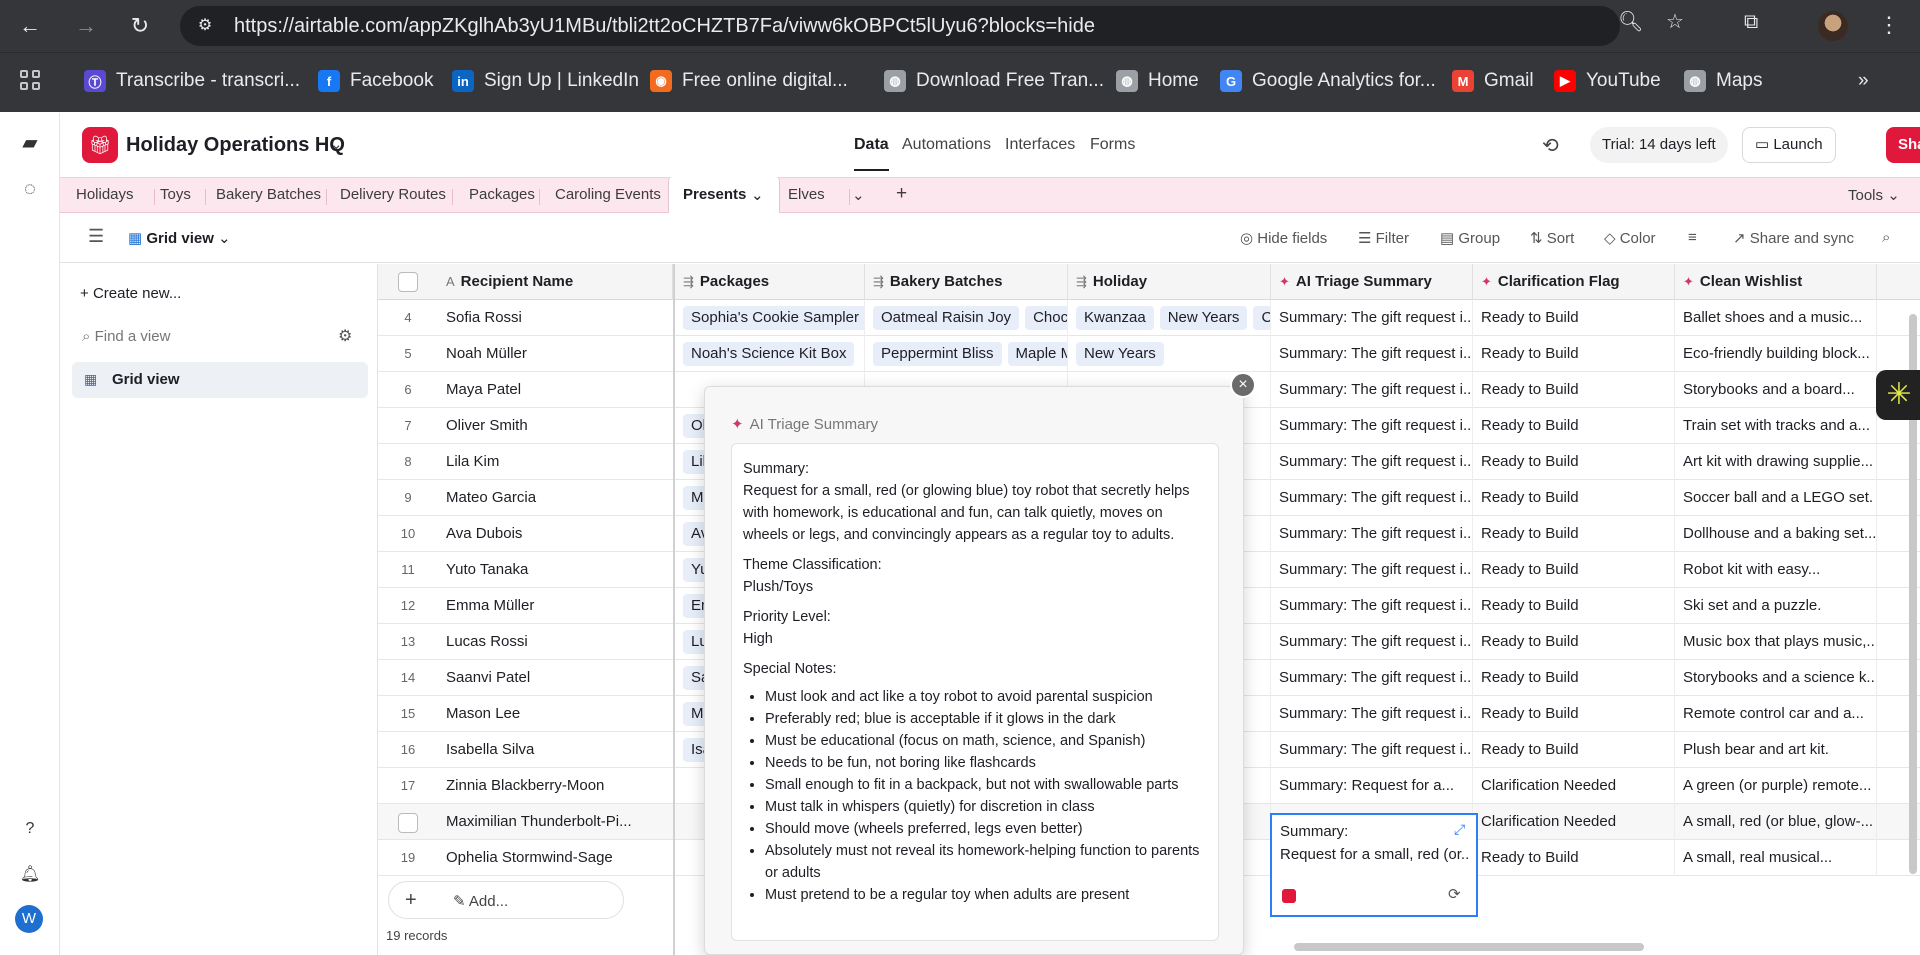 This screenshot has height=955, width=1920. Describe the element at coordinates (1552, 238) in the screenshot. I see `sort-button: ⇅ Sort` at that location.